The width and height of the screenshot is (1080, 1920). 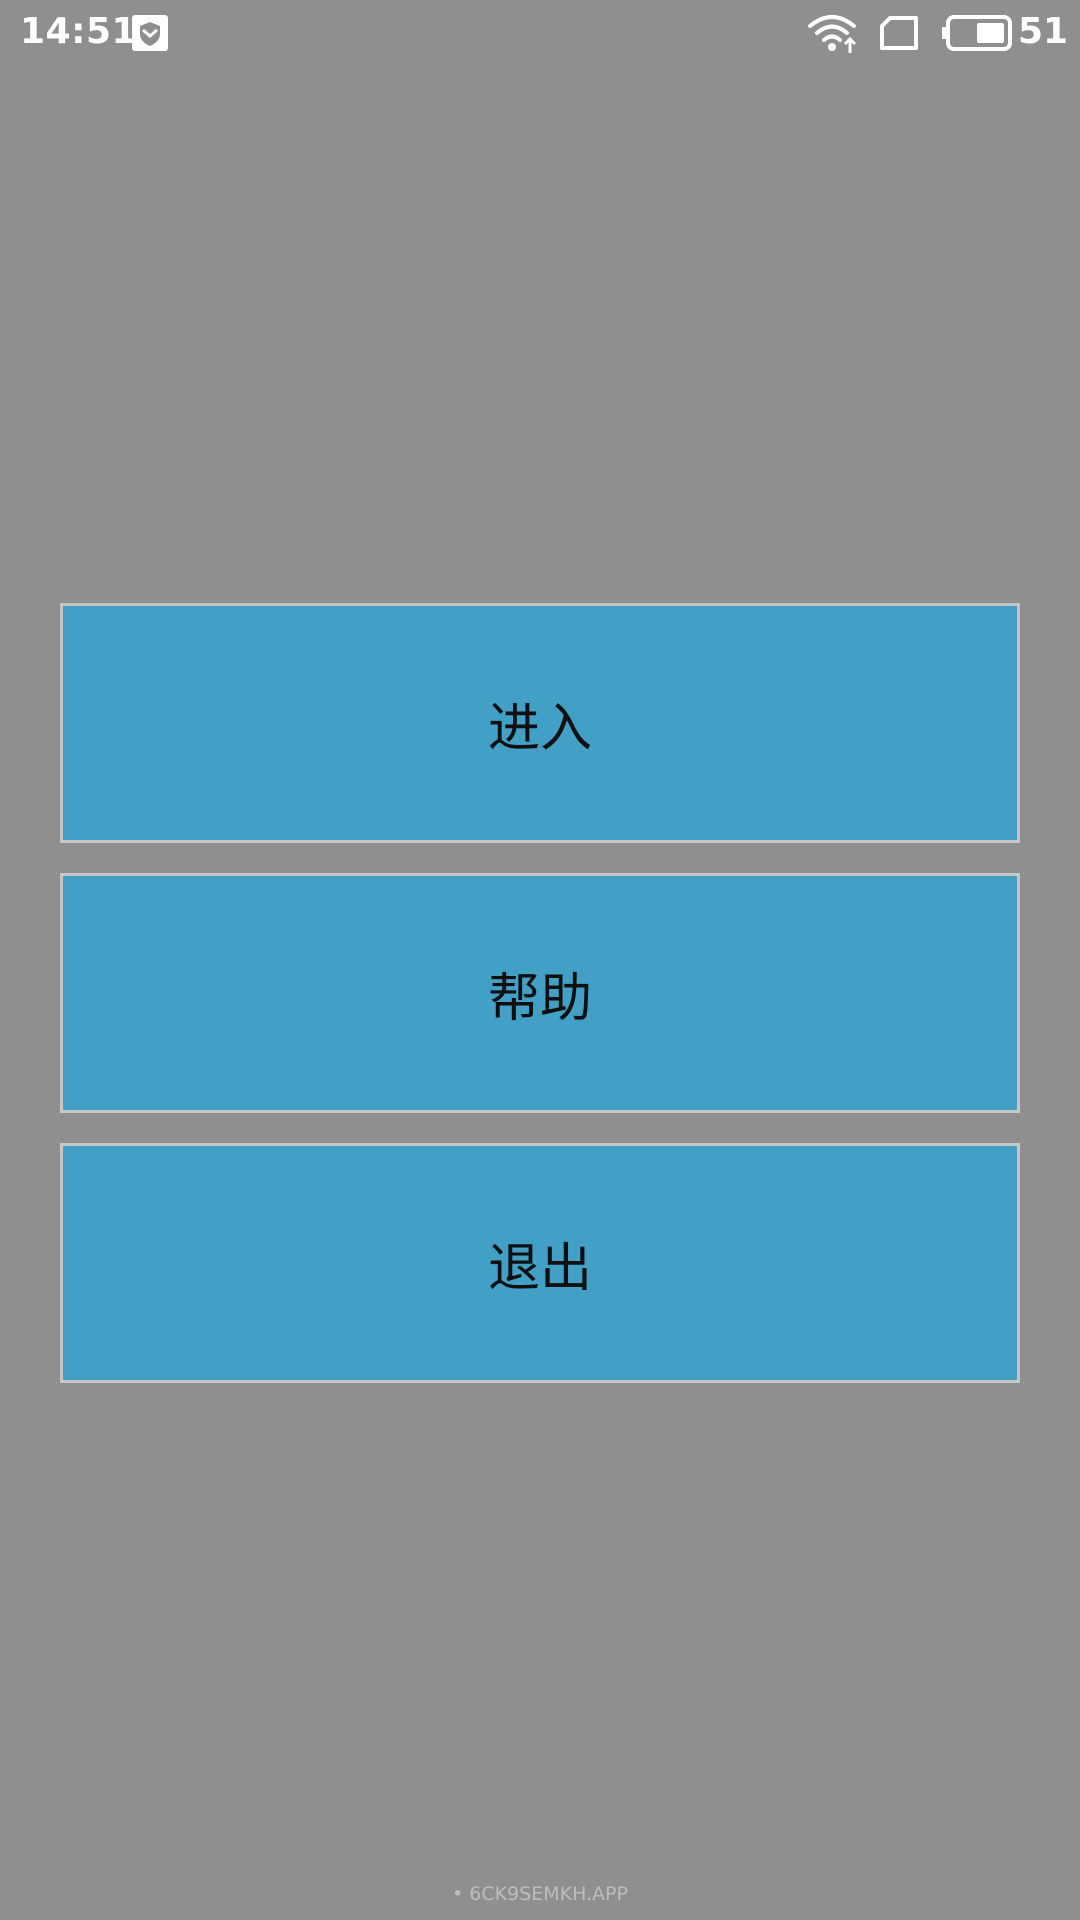 I want to click on sim-card-icon, so click(x=899, y=33).